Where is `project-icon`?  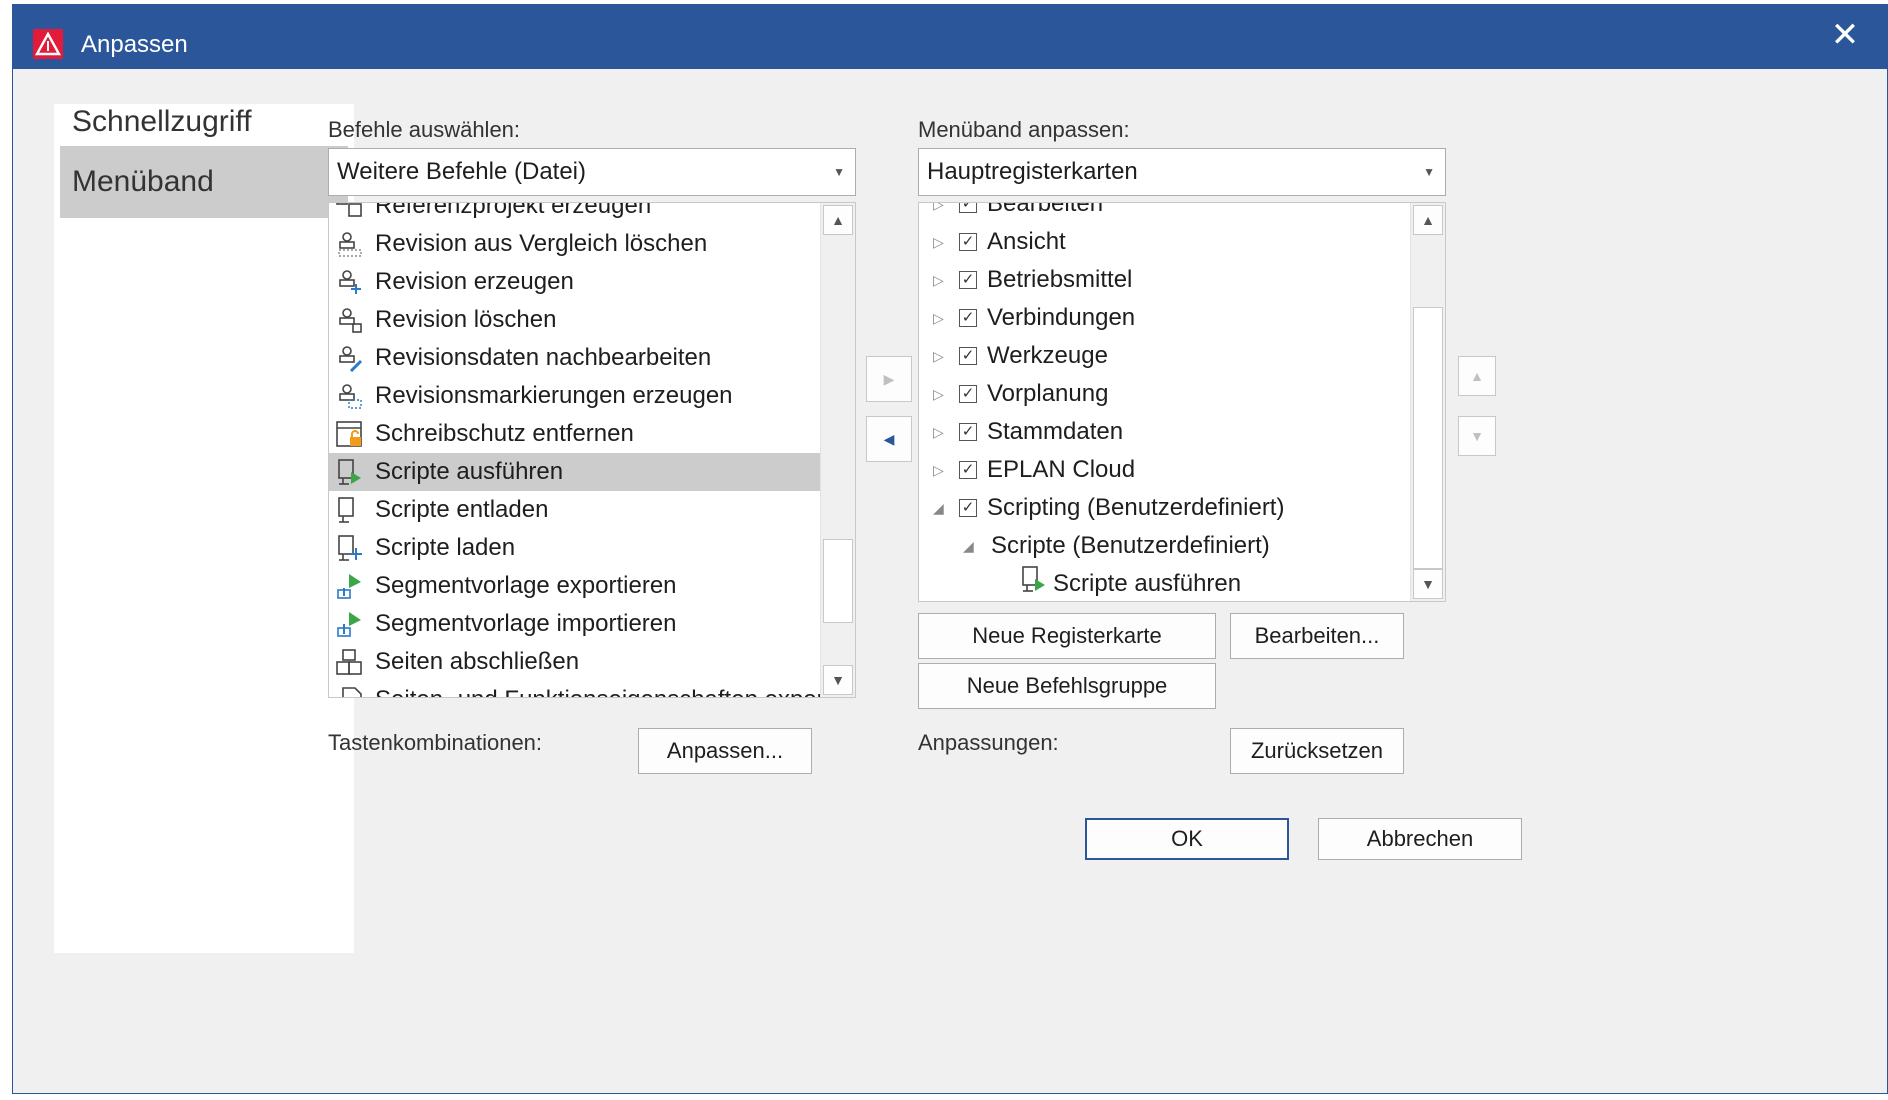 project-icon is located at coordinates (349, 210).